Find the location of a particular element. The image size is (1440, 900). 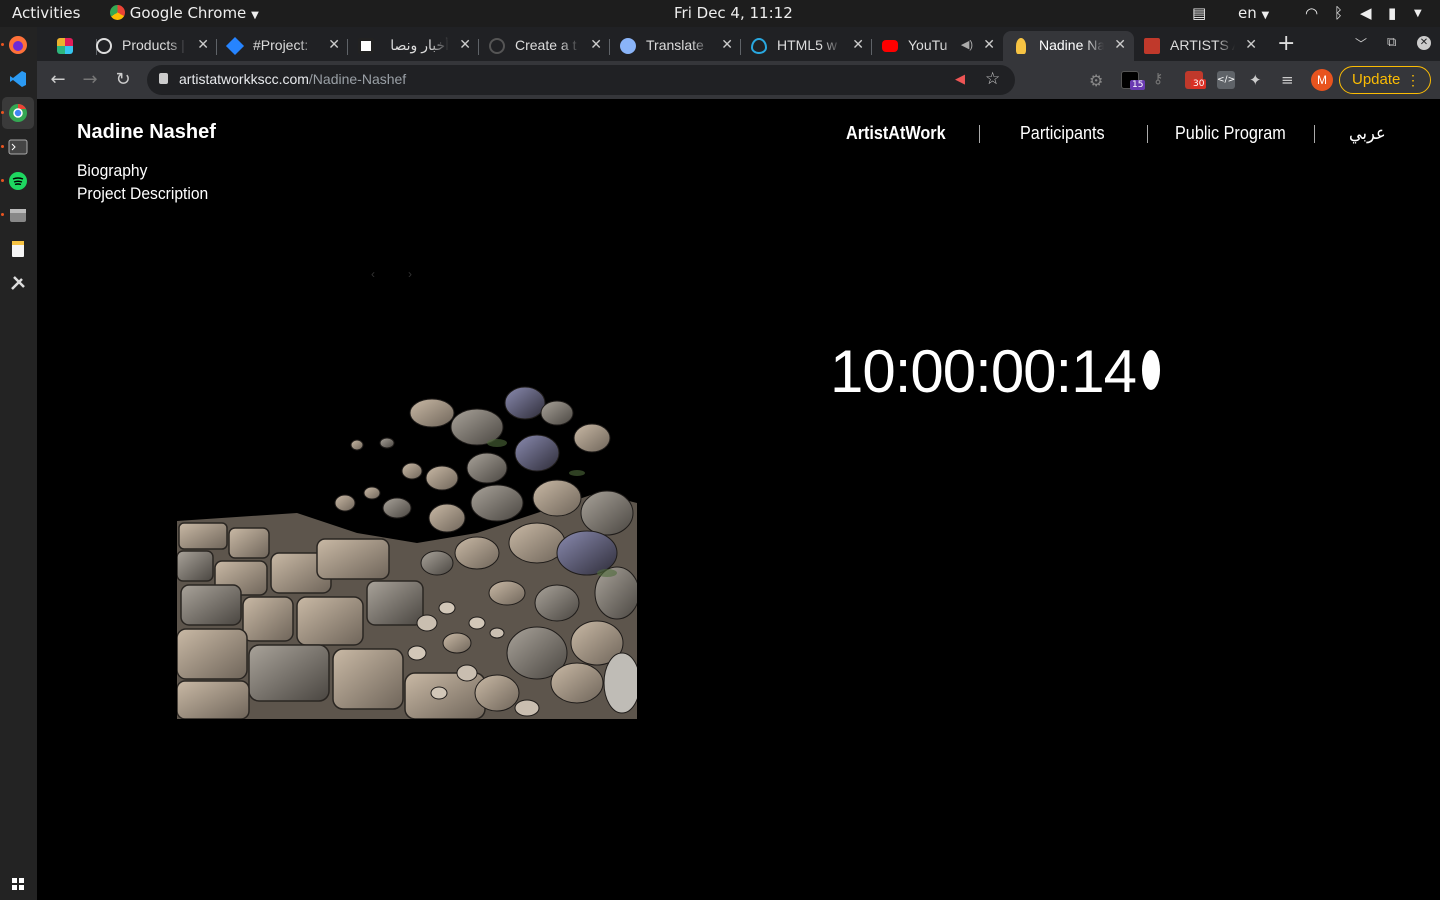

project-description-link: Project Description is located at coordinates (142, 194).